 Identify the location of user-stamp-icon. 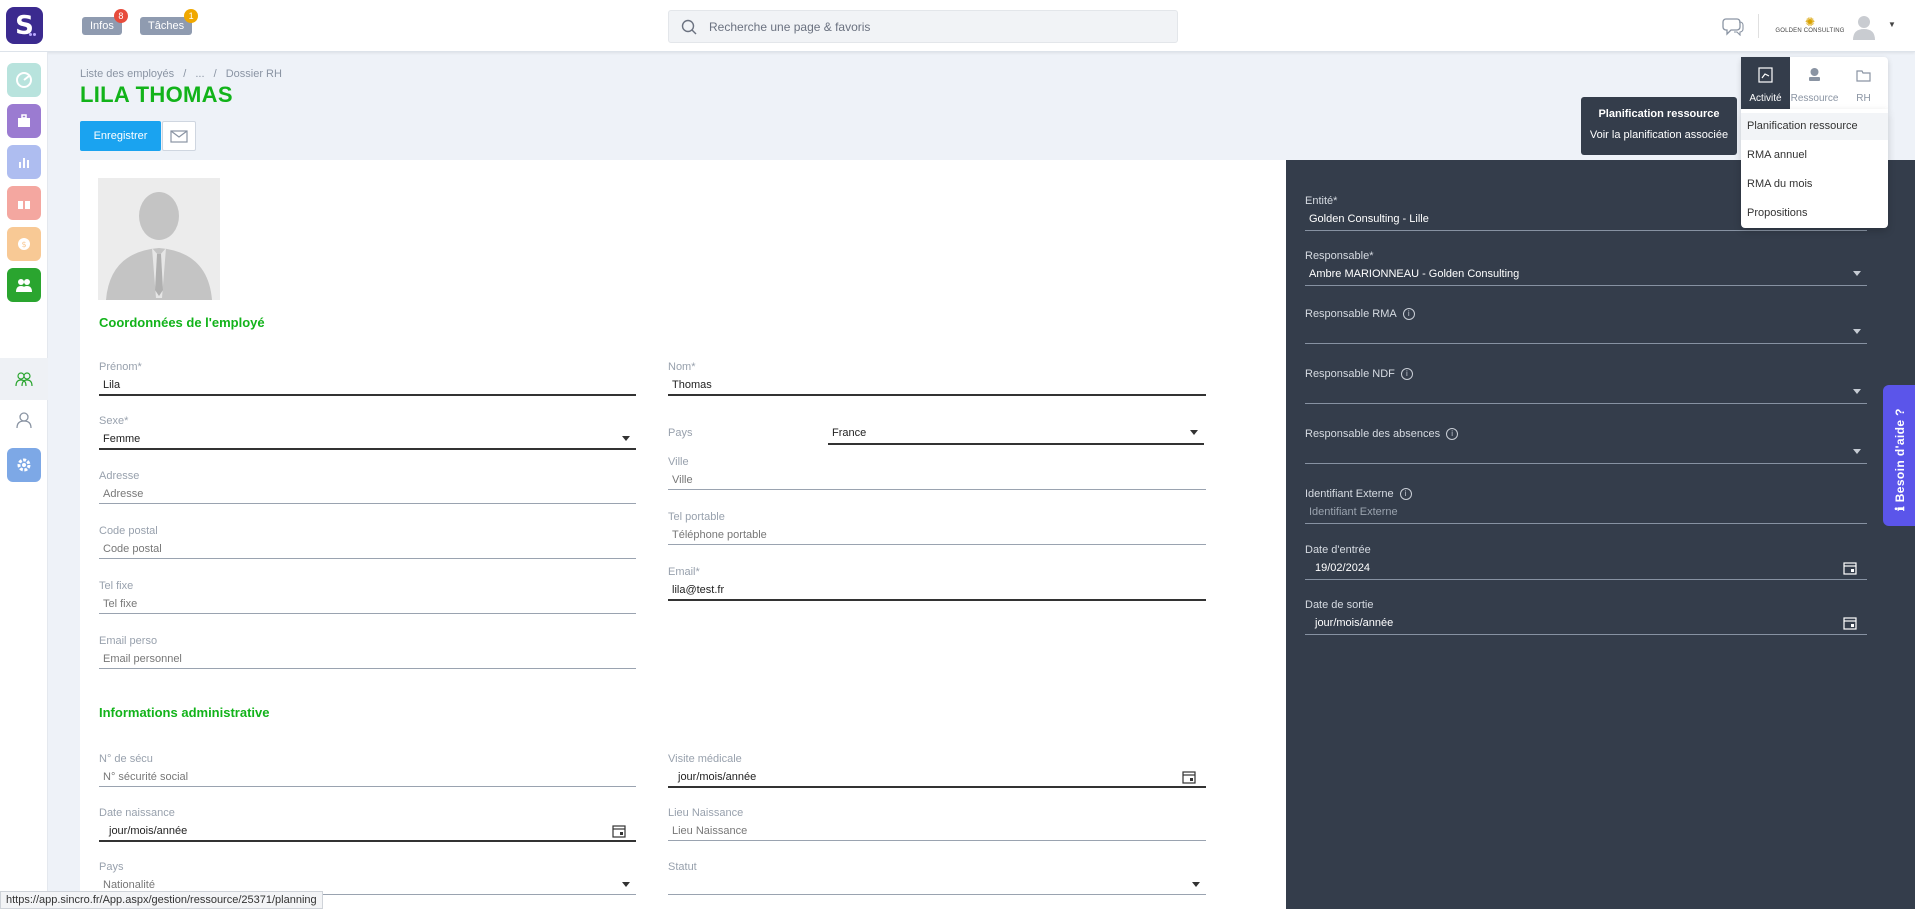
(1814, 74).